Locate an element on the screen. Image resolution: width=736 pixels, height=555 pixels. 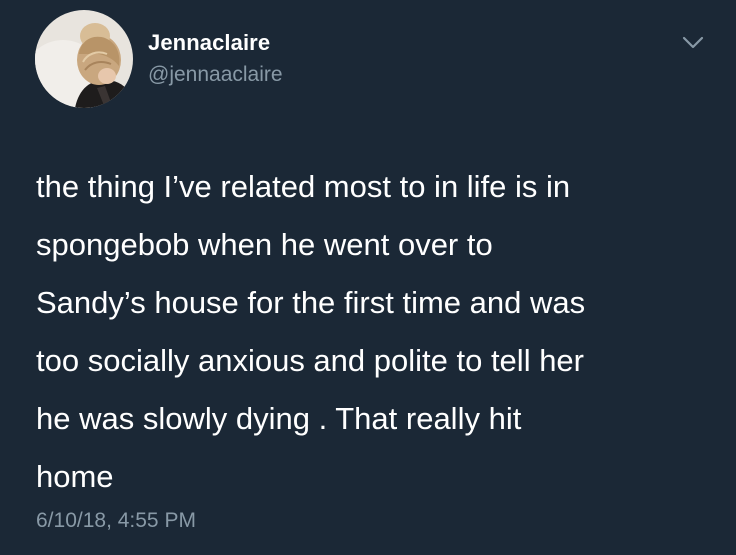
tweet-timestamp: 6/10/18, 4:55 PM is located at coordinates (116, 521).